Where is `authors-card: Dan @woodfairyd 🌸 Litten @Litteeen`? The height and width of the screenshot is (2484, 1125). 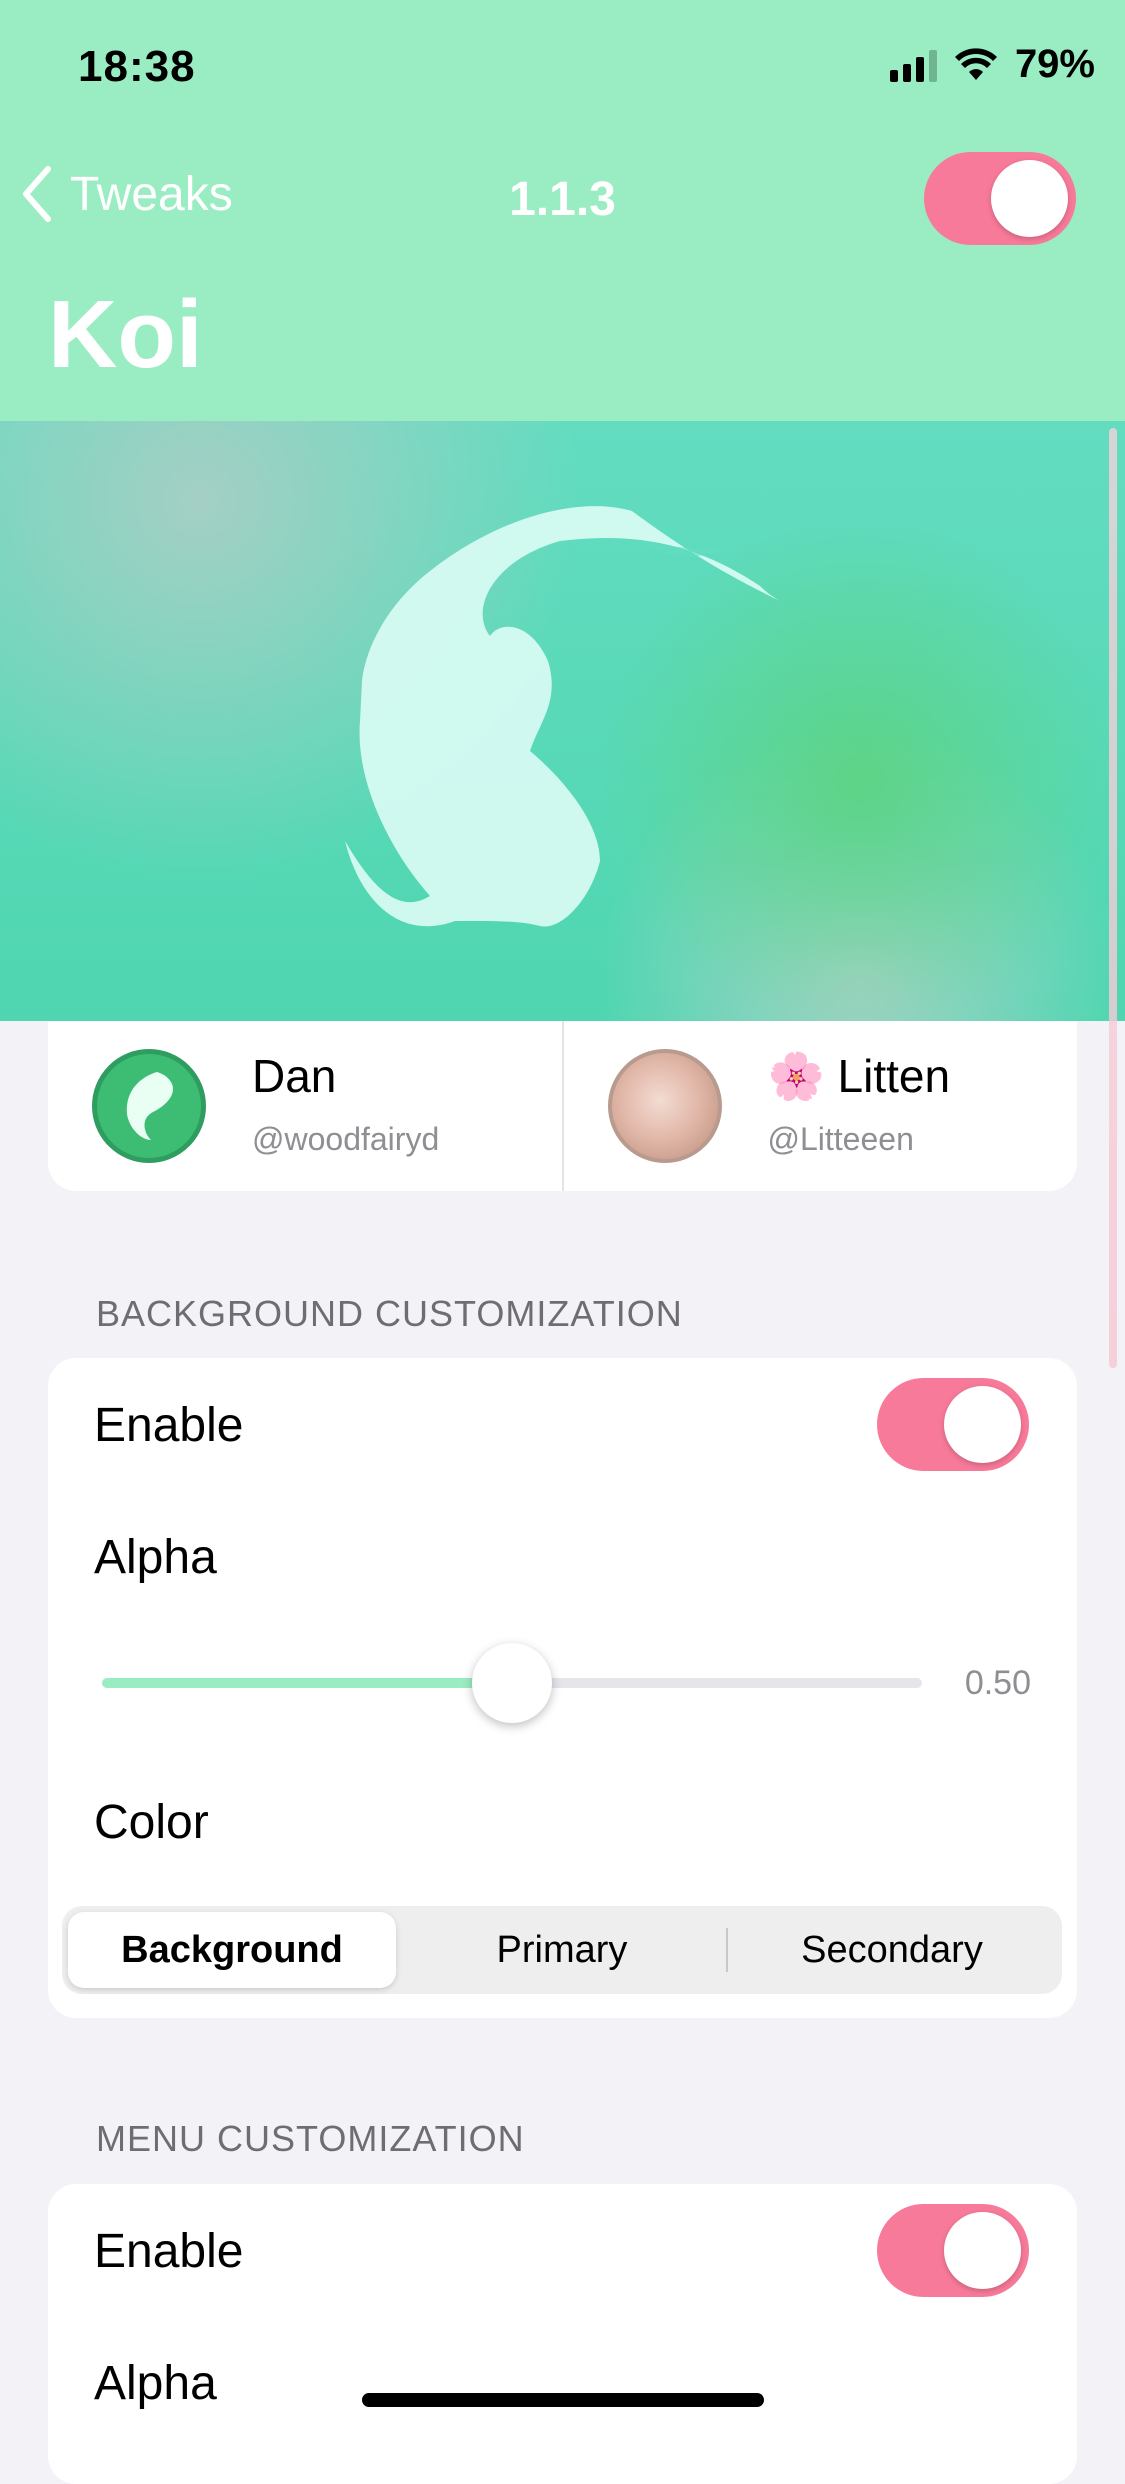
authors-card: Dan @woodfairyd 🌸 Litten @Litteeen is located at coordinates (562, 1106).